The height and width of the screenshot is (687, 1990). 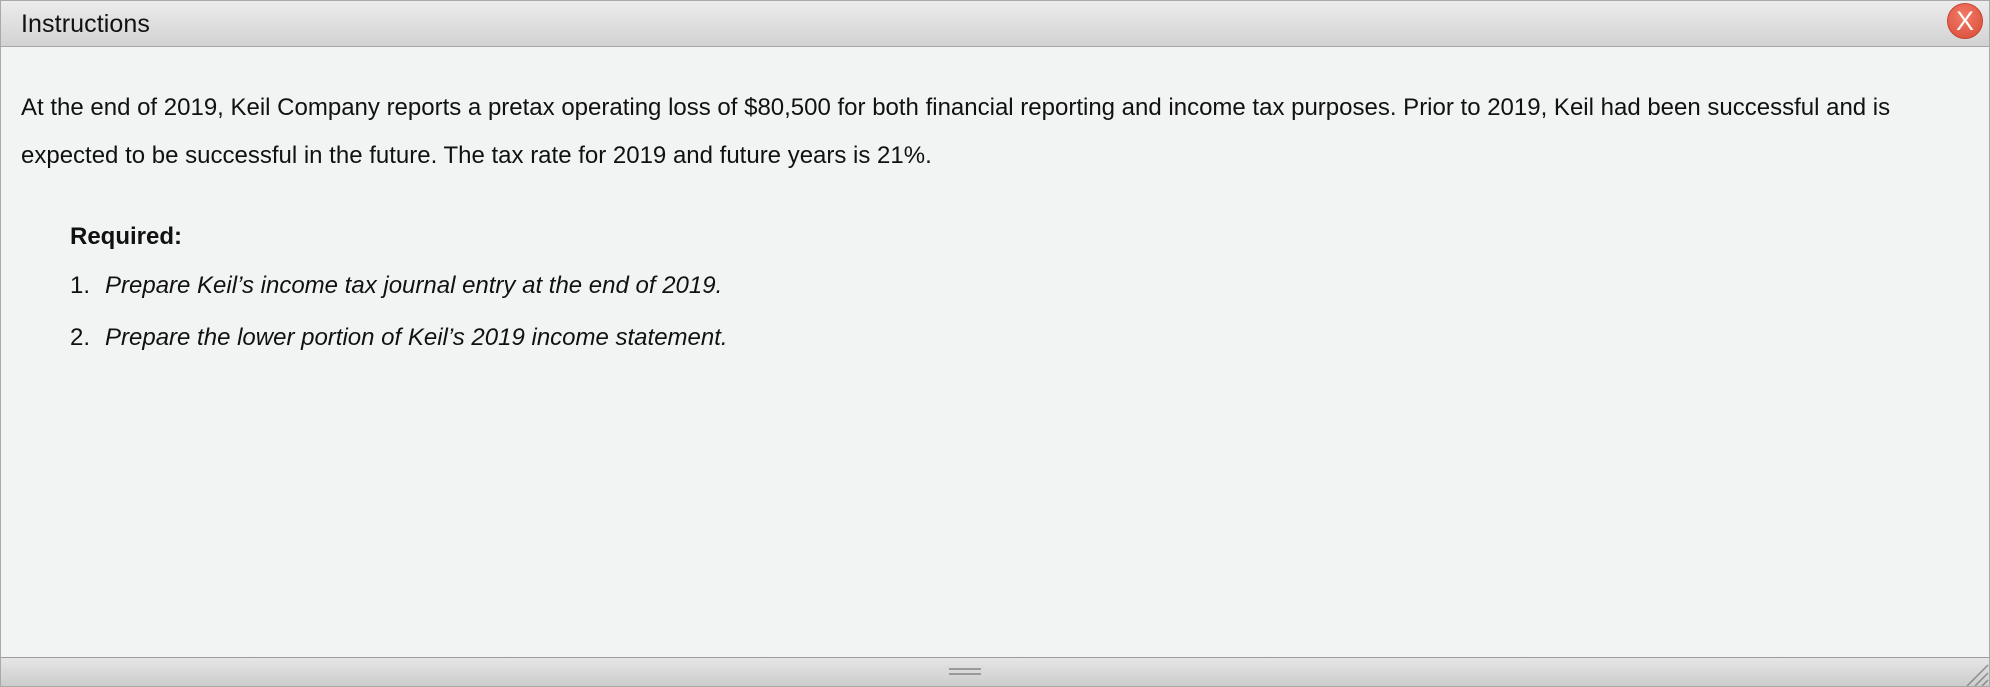 I want to click on close-icon: X, so click(x=1964, y=21).